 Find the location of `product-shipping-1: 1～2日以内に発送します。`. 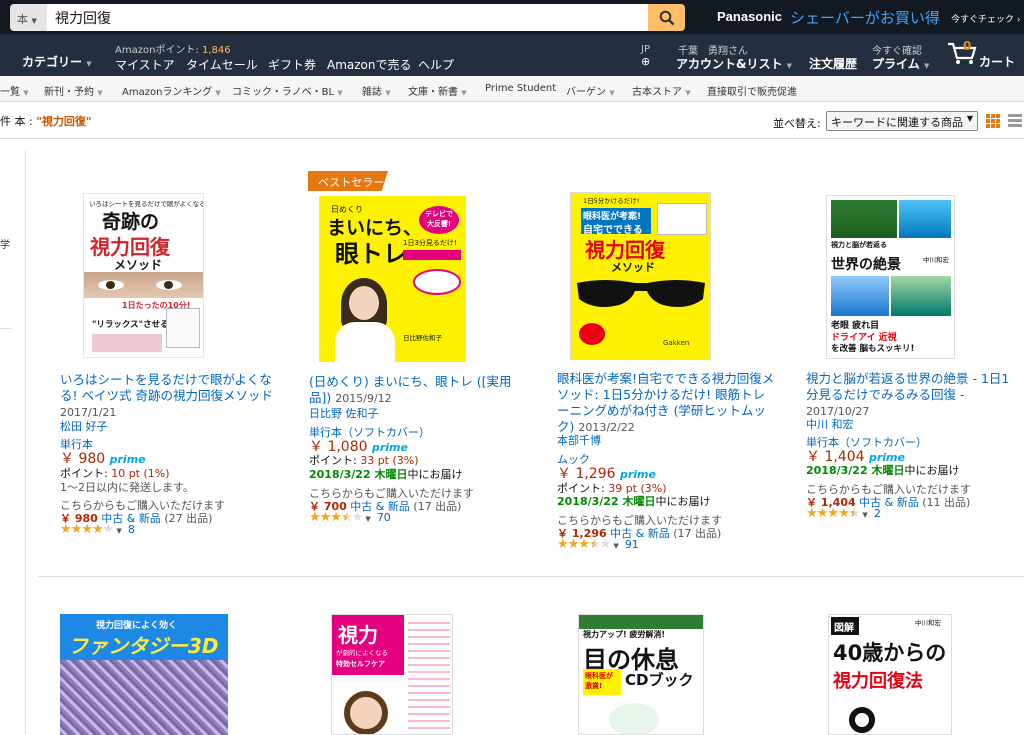

product-shipping-1: 1～2日以内に発送します。 is located at coordinates (127, 487).